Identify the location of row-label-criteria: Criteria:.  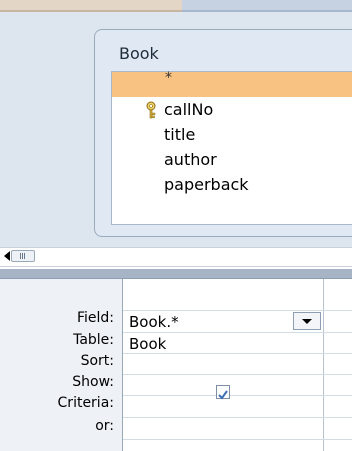
(85, 403).